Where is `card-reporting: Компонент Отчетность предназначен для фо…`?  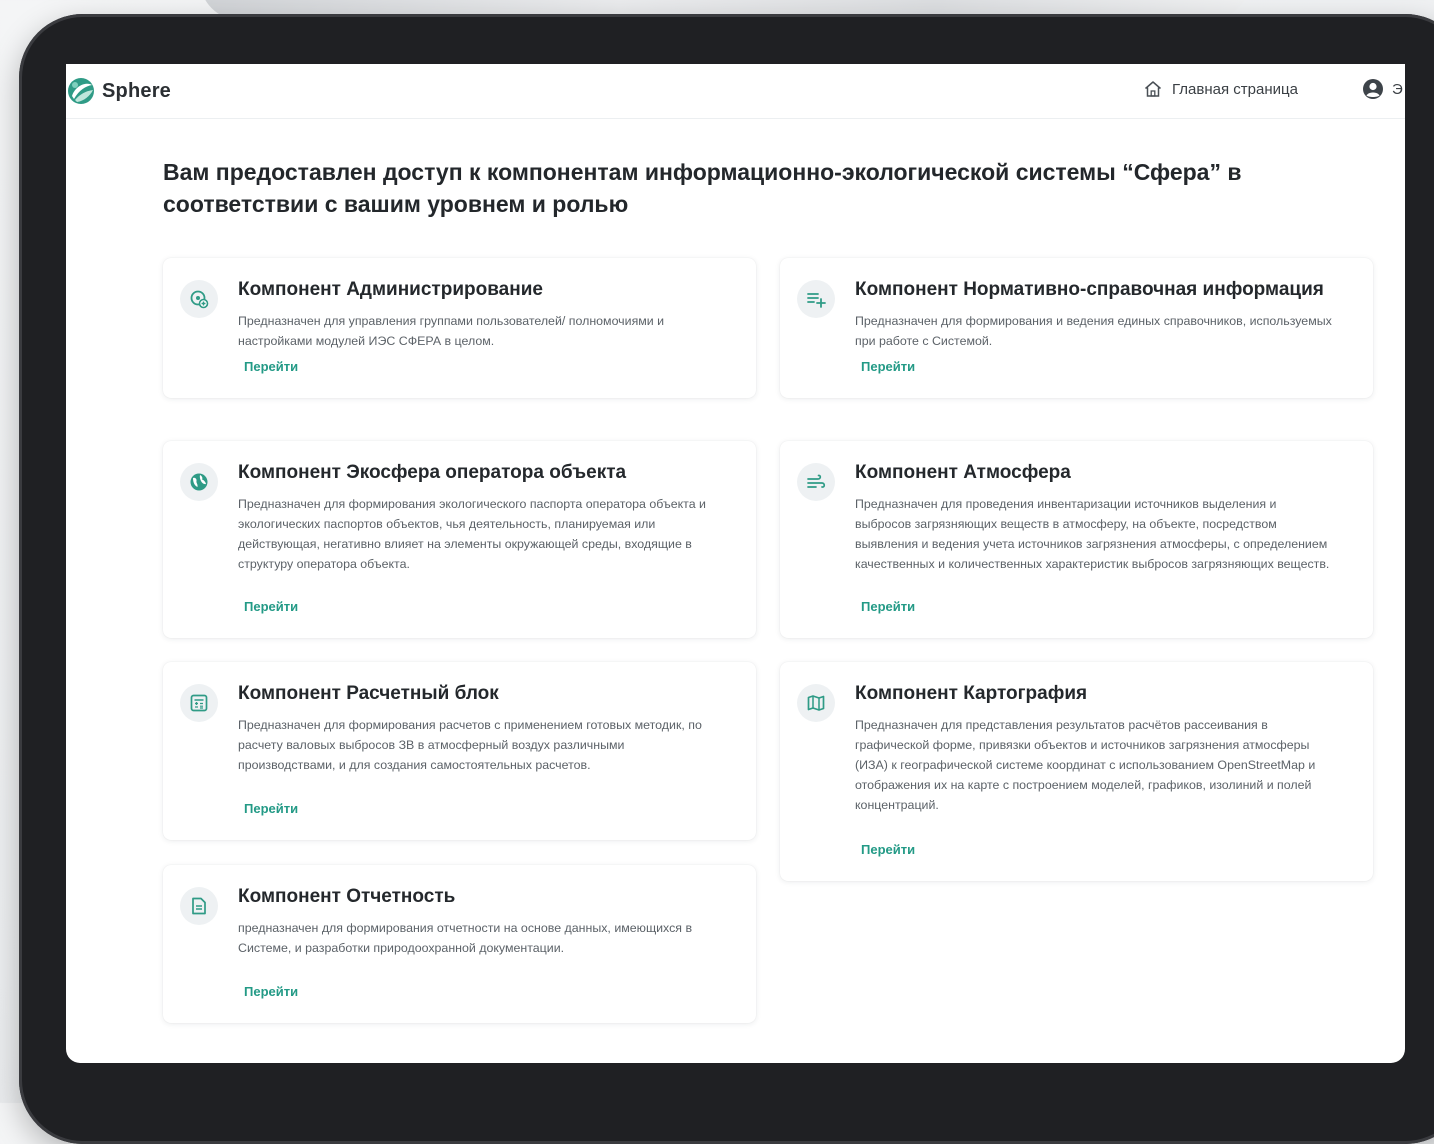
card-reporting: Компонент Отчетность предназначен для фо… is located at coordinates (459, 944).